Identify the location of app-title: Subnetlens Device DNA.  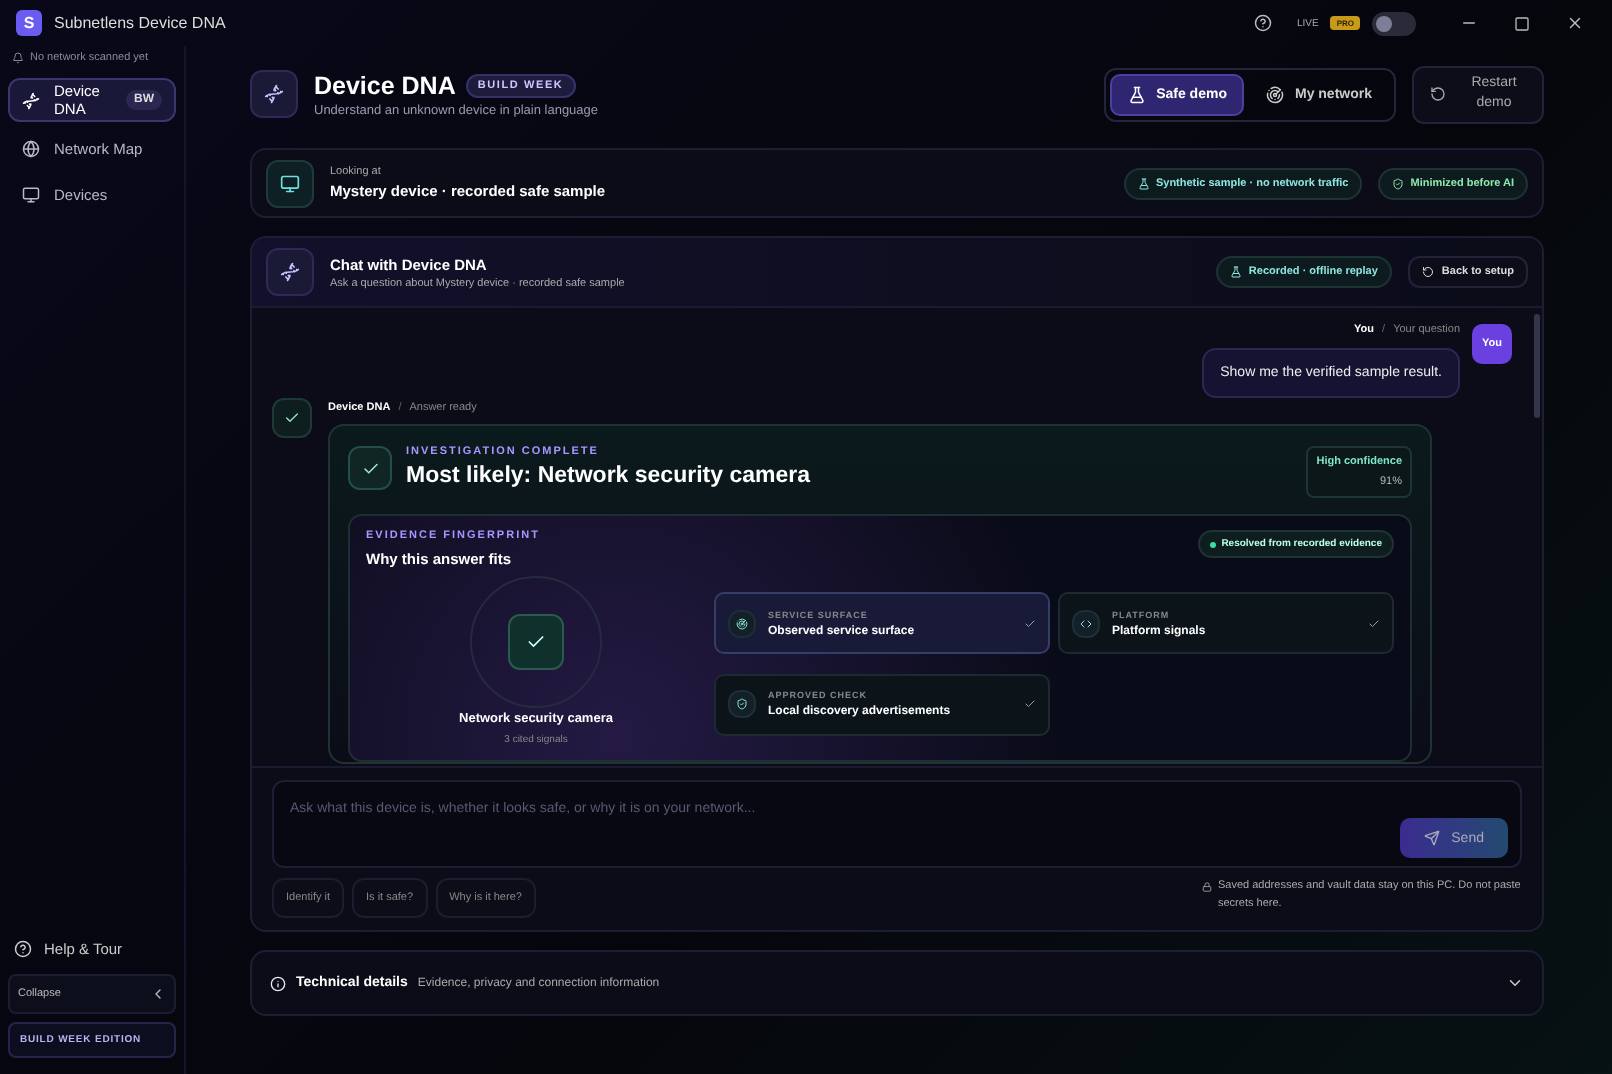
(141, 23).